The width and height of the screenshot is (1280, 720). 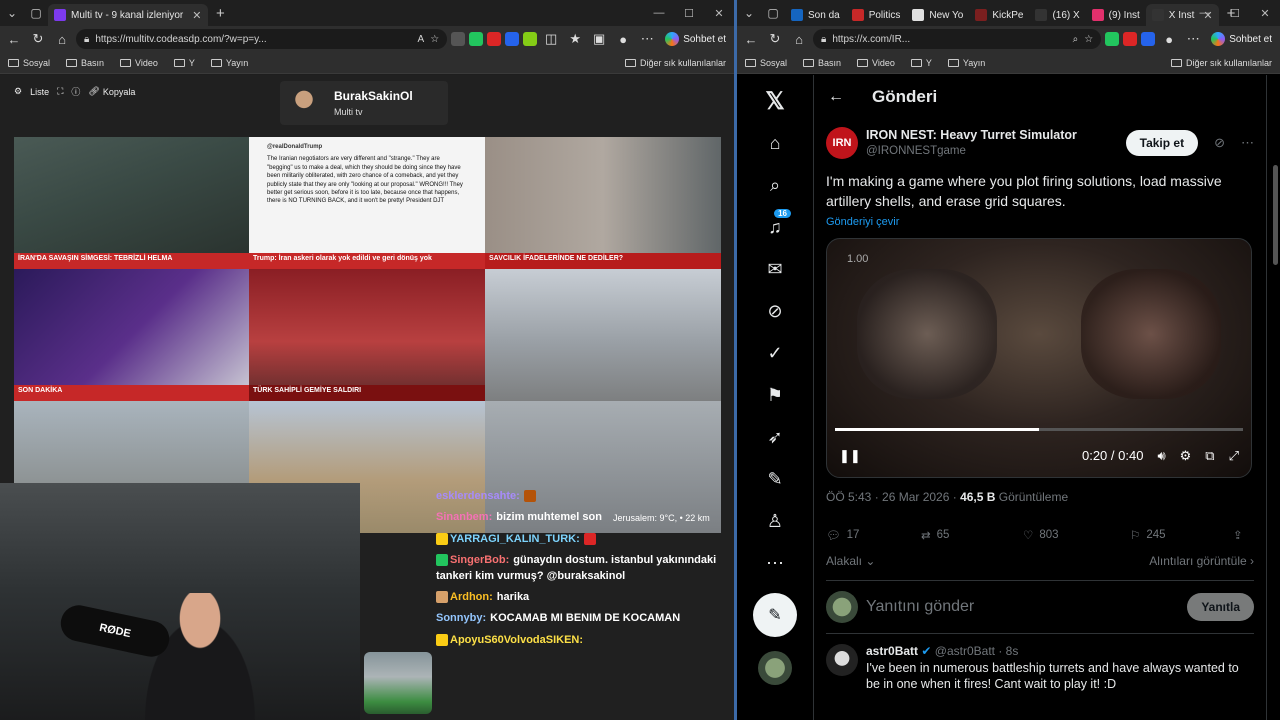 What do you see at coordinates (220, 13) in the screenshot?
I see `new-tab-icon: +` at bounding box center [220, 13].